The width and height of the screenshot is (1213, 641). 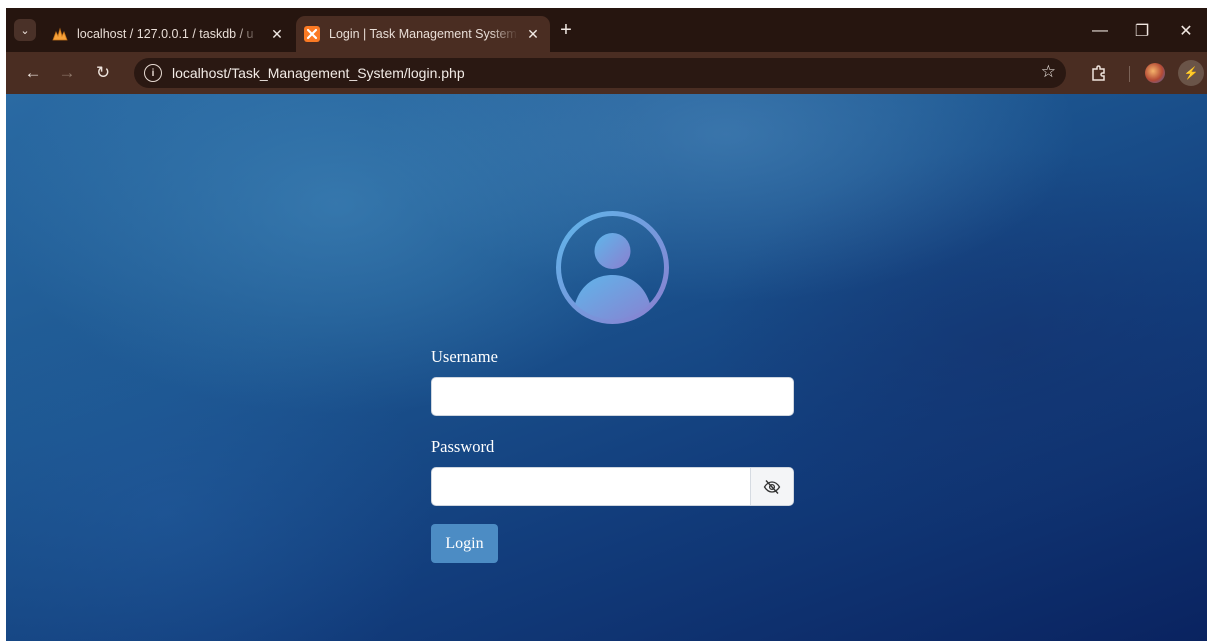 I want to click on new-tab-button: +, so click(x=566, y=30).